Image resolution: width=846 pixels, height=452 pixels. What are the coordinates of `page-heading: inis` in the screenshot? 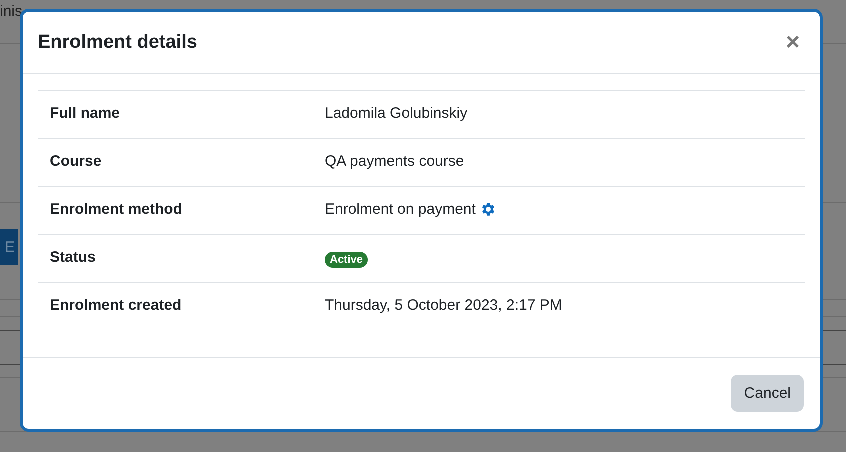 It's located at (11, 11).